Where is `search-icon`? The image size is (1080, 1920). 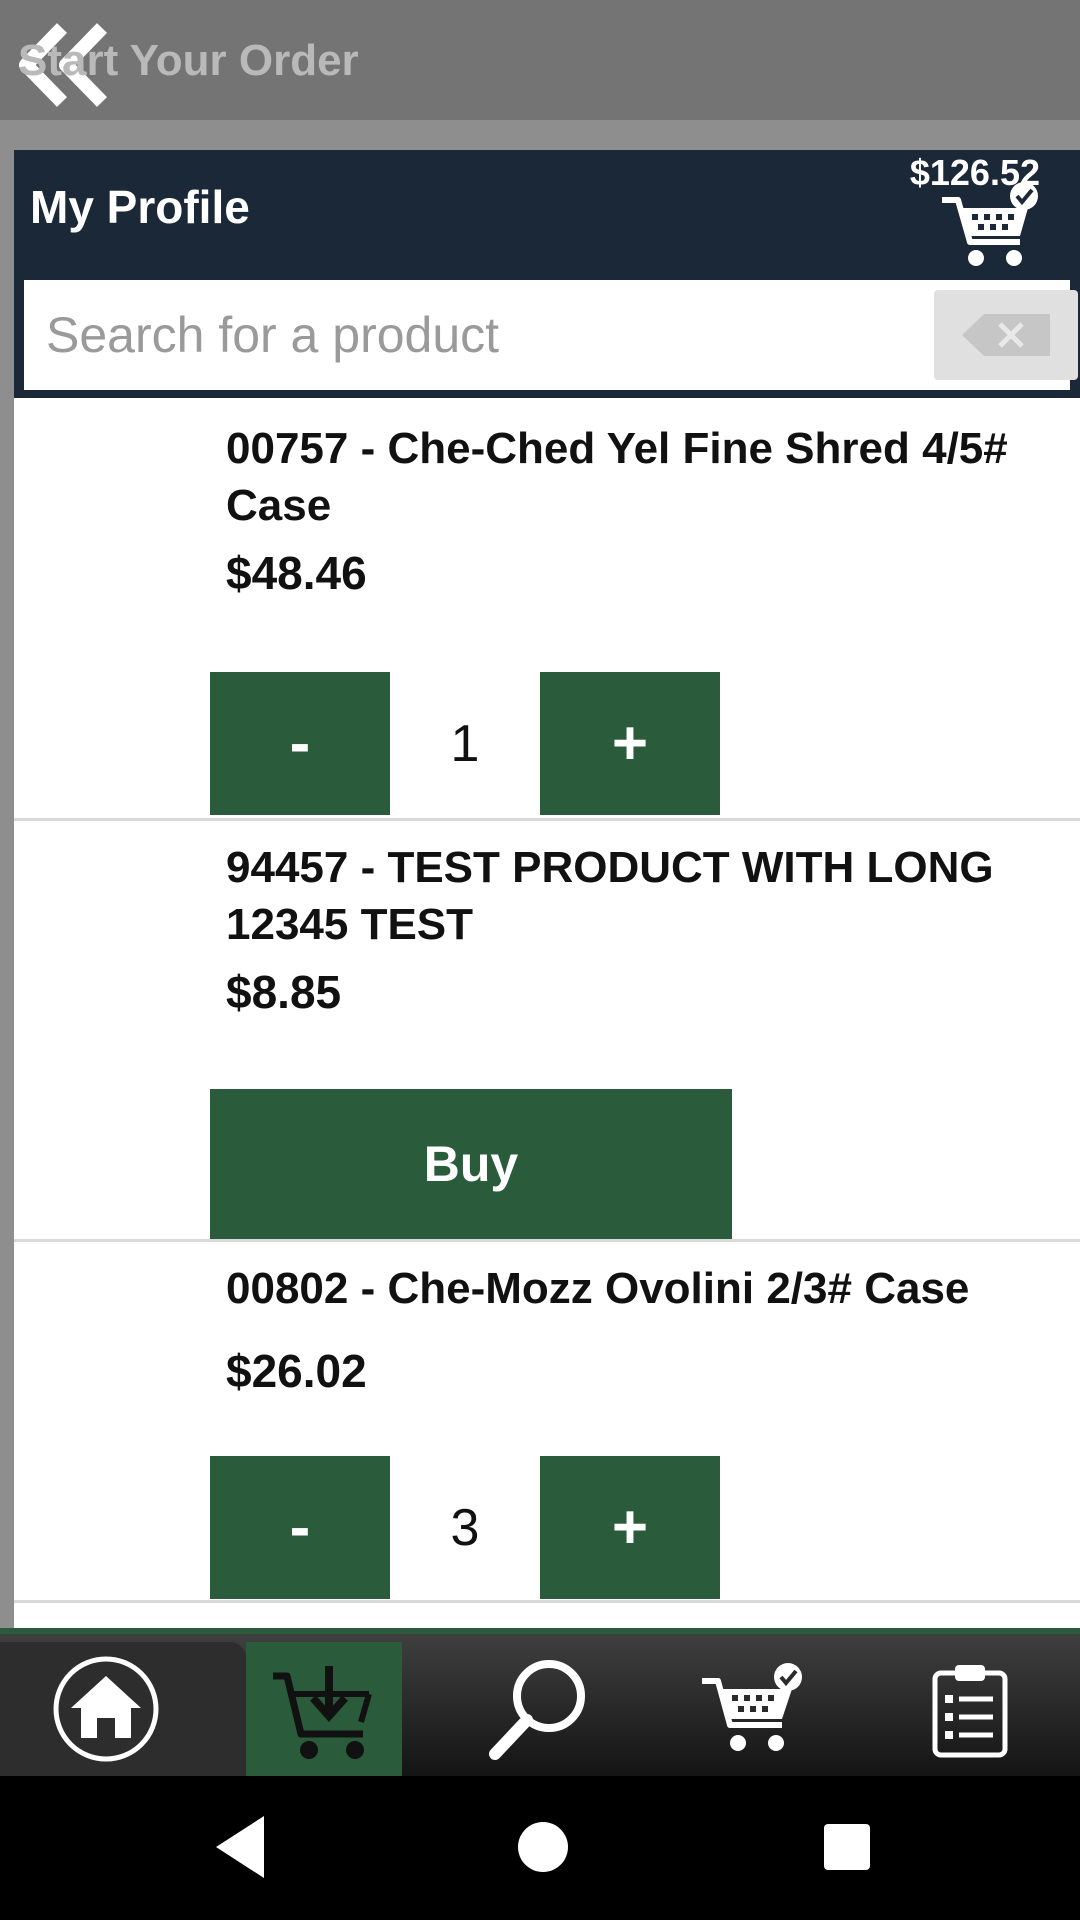 search-icon is located at coordinates (537, 1710).